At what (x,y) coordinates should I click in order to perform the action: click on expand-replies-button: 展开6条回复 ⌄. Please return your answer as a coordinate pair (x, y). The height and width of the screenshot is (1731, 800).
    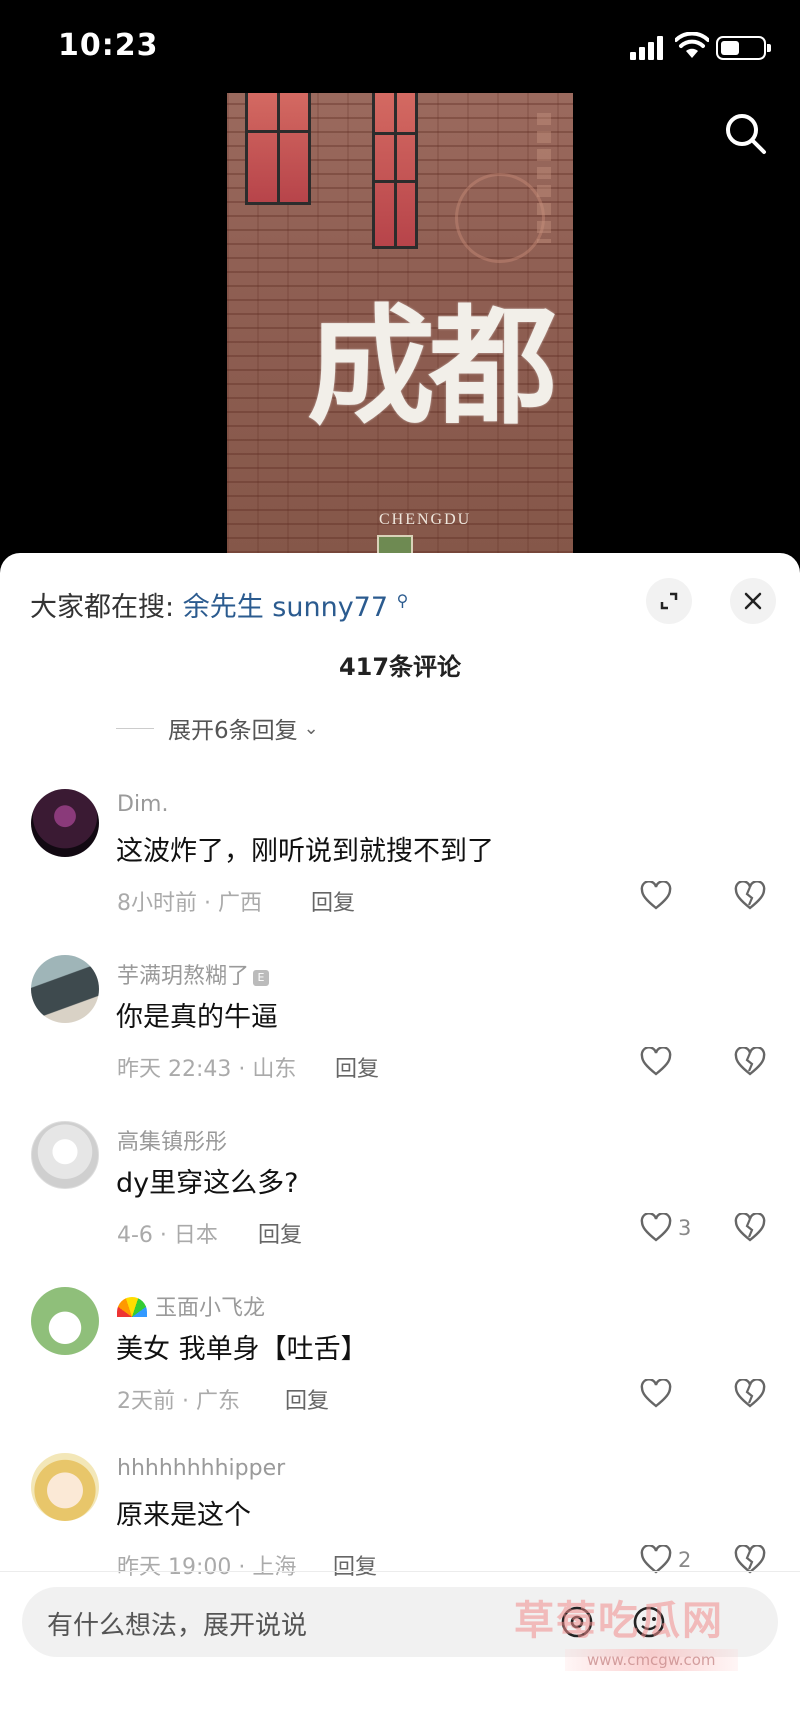
    Looking at the image, I should click on (217, 728).